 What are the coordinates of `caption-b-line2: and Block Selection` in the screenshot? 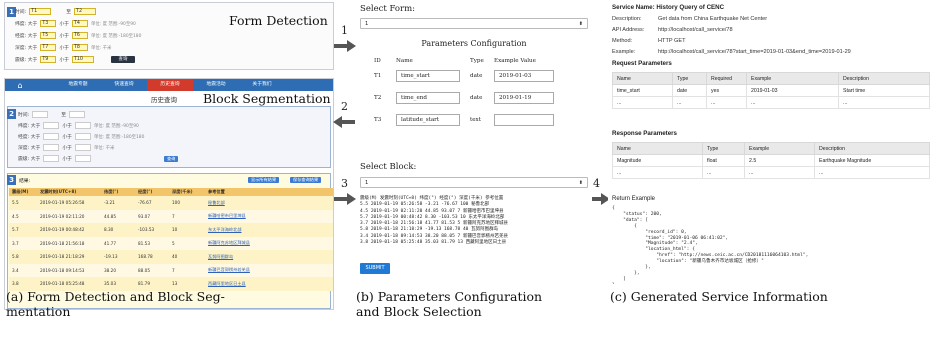 It's located at (419, 311).